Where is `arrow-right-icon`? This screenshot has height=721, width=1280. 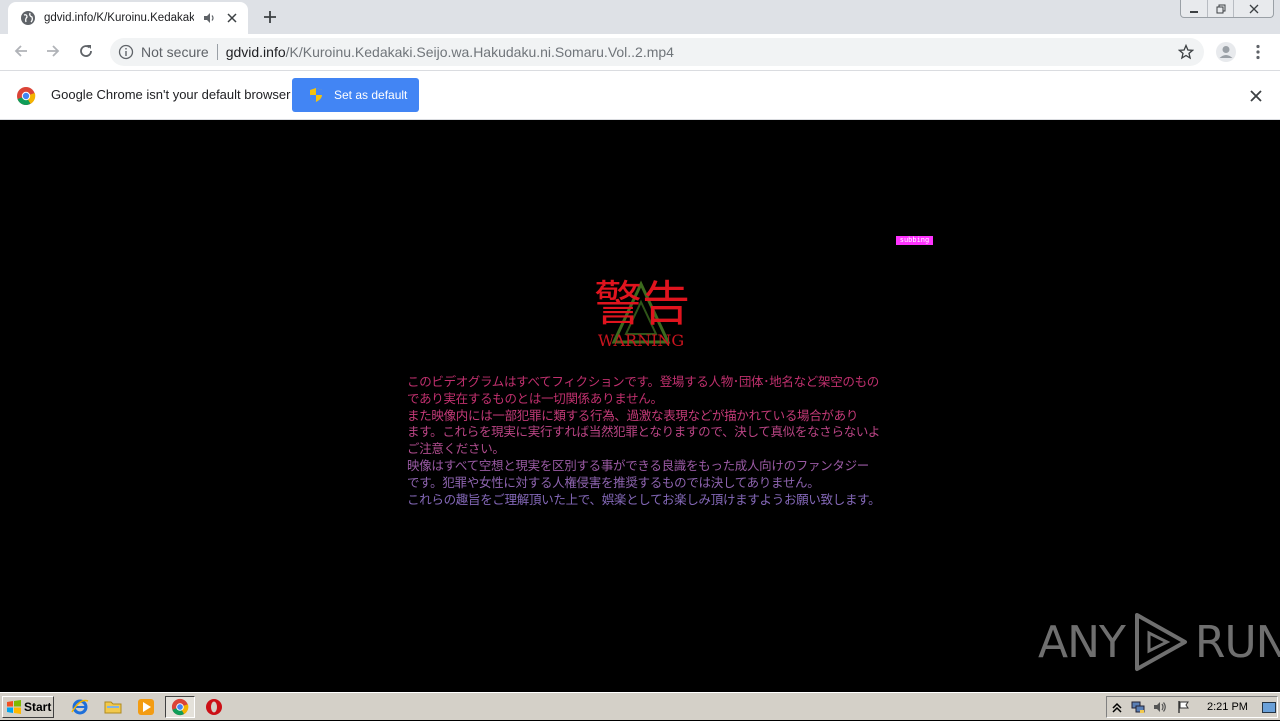
arrow-right-icon is located at coordinates (53, 53).